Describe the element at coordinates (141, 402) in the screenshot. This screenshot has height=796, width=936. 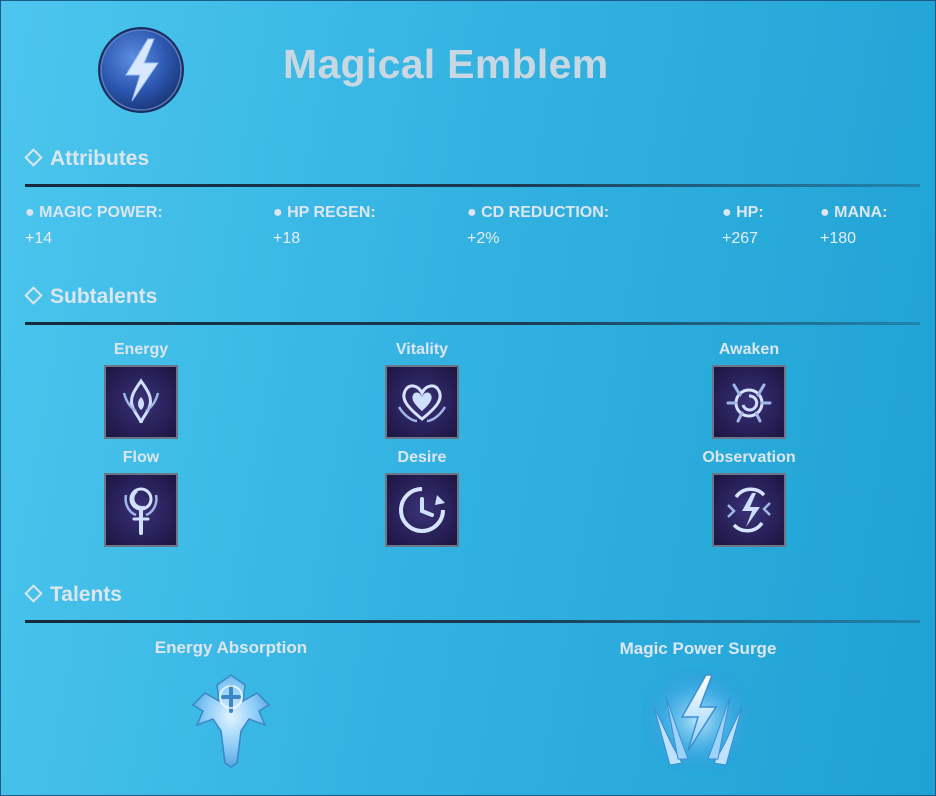
I see `energy-icon` at that location.